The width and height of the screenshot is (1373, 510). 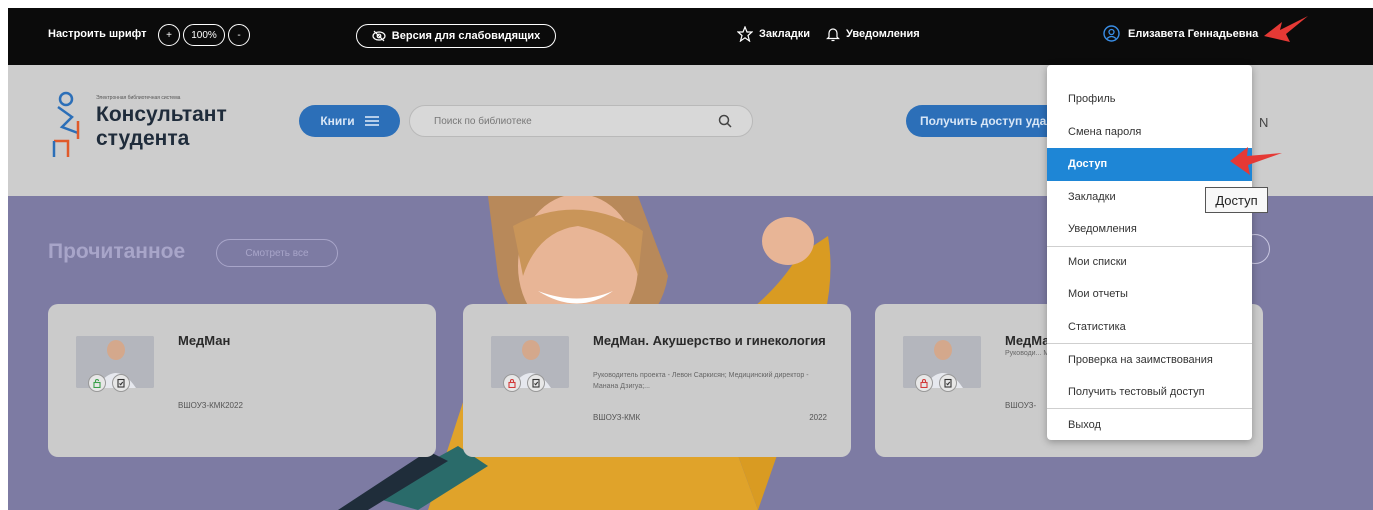 What do you see at coordinates (117, 251) in the screenshot?
I see `read-section-title: Прочитанное` at bounding box center [117, 251].